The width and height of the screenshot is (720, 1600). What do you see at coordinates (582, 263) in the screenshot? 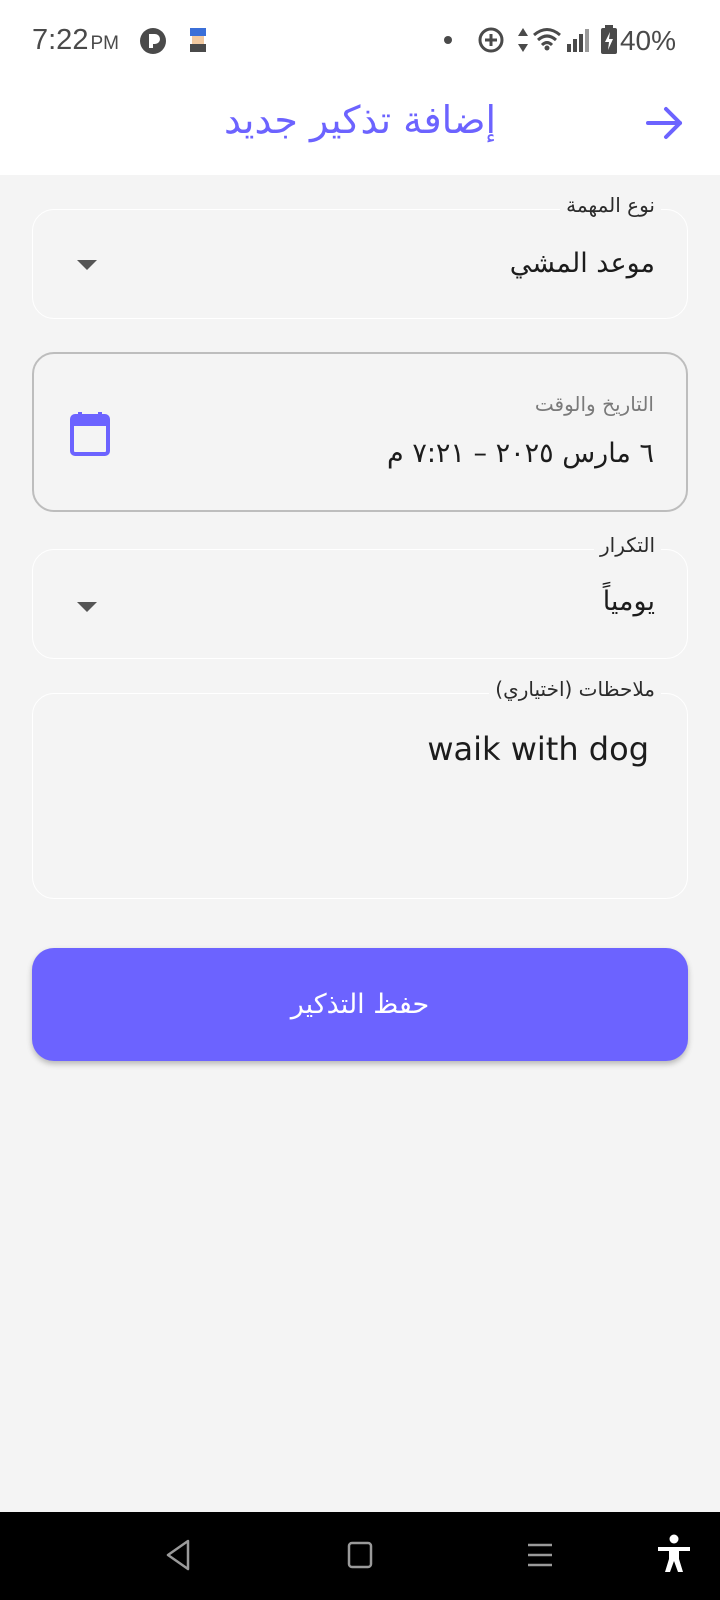
I see `task-type-value: موعد المشي` at bounding box center [582, 263].